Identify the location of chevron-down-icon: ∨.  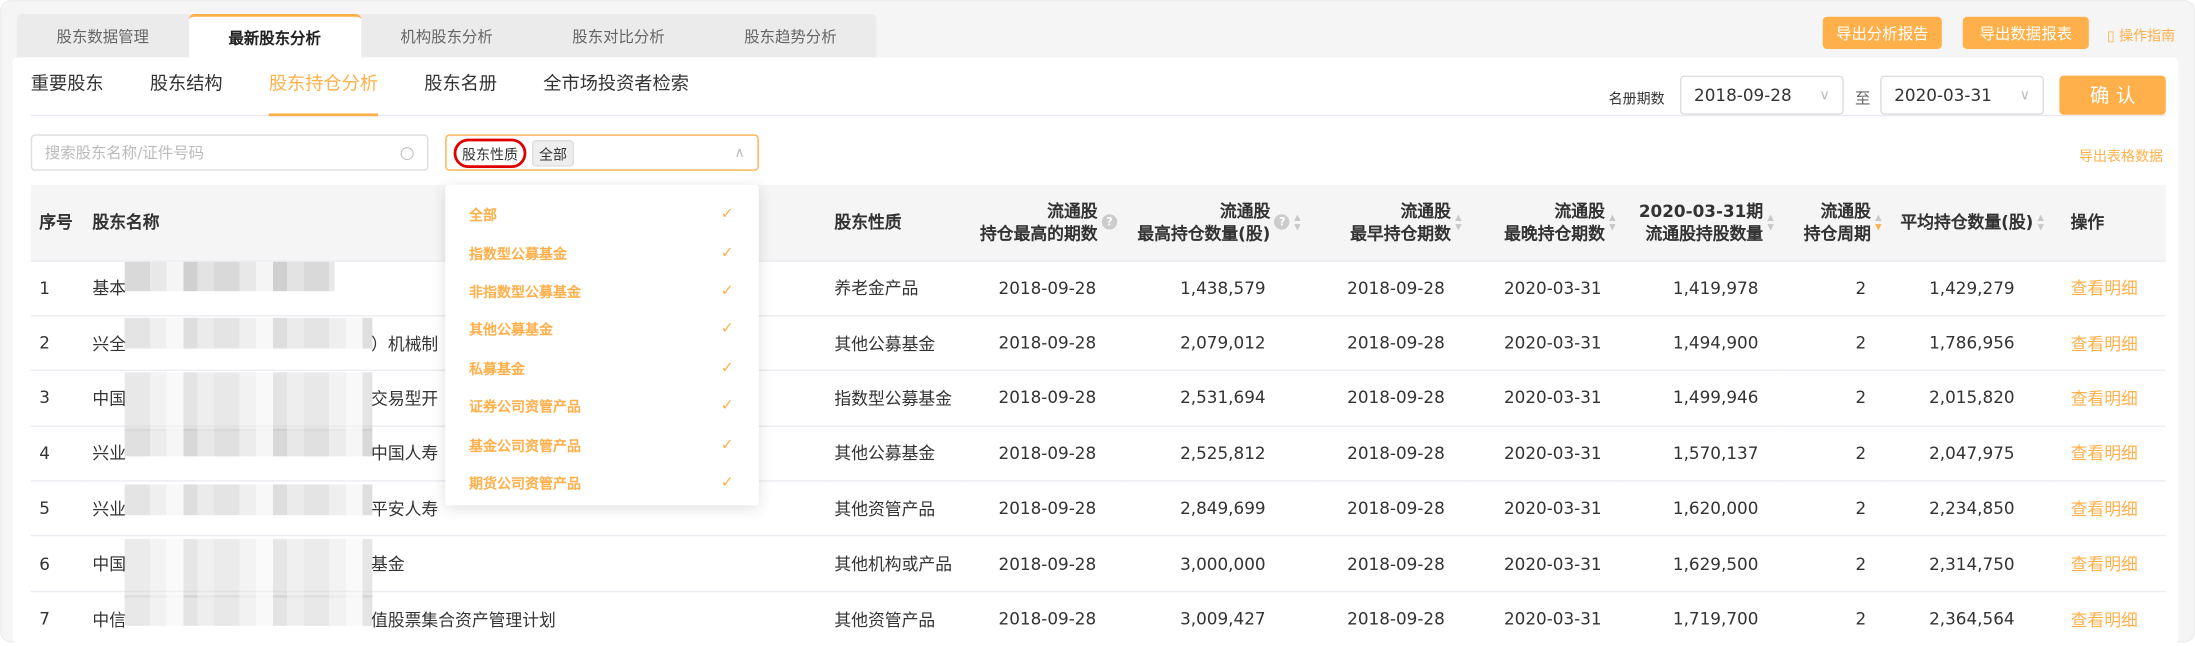
(1824, 95).